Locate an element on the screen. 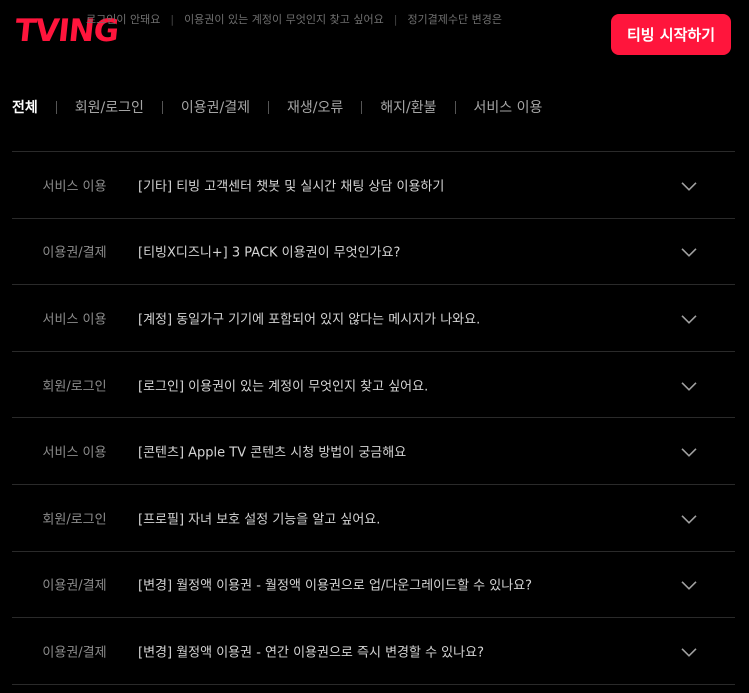  tab-all: 전체 is located at coordinates (25, 107).